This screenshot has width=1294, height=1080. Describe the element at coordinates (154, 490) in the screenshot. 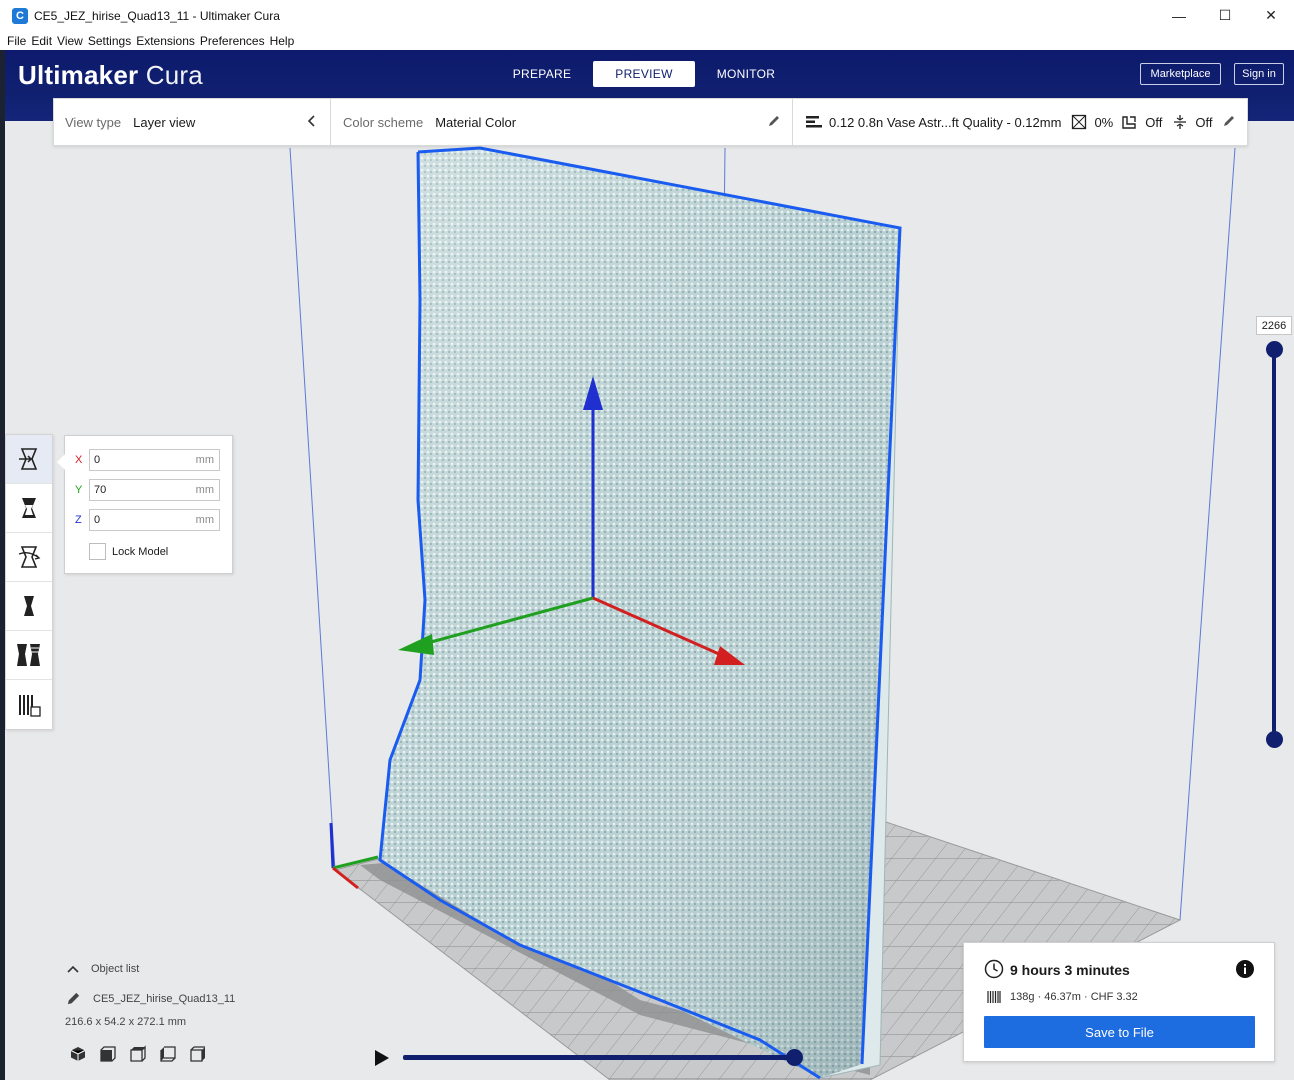

I see `y-position-input: 70 mm` at that location.